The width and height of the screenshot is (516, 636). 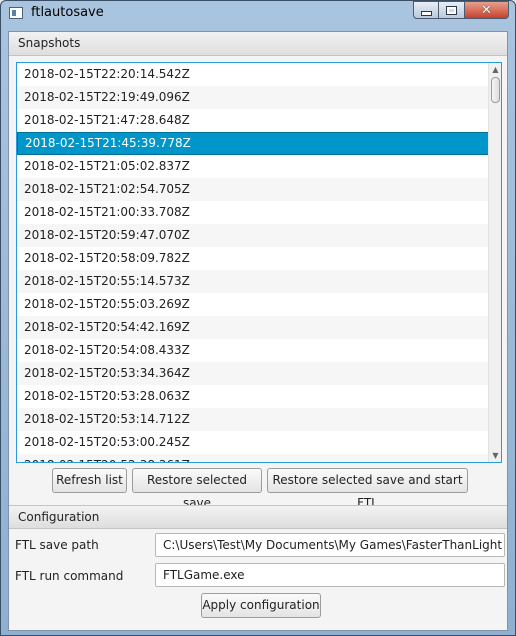 What do you see at coordinates (253, 97) in the screenshot?
I see `snapshot-list-item: 2018-02-15T22:19:49.096Z` at bounding box center [253, 97].